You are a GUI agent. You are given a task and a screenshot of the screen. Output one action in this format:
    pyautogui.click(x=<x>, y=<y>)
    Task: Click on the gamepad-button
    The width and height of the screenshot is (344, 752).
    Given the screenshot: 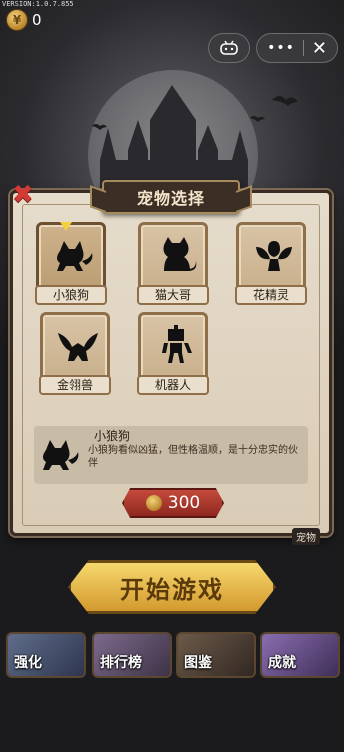 What is the action you would take?
    pyautogui.click(x=229, y=48)
    